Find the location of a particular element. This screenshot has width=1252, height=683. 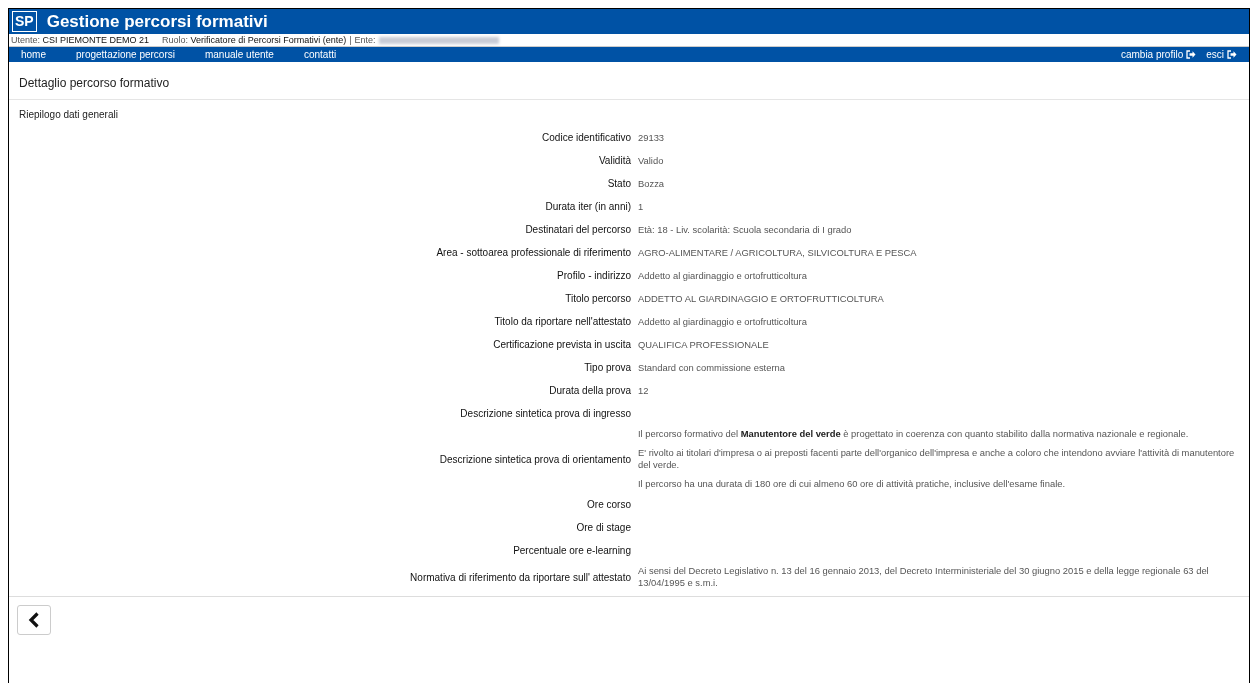

field-label: Titolo percorso is located at coordinates (597, 298).